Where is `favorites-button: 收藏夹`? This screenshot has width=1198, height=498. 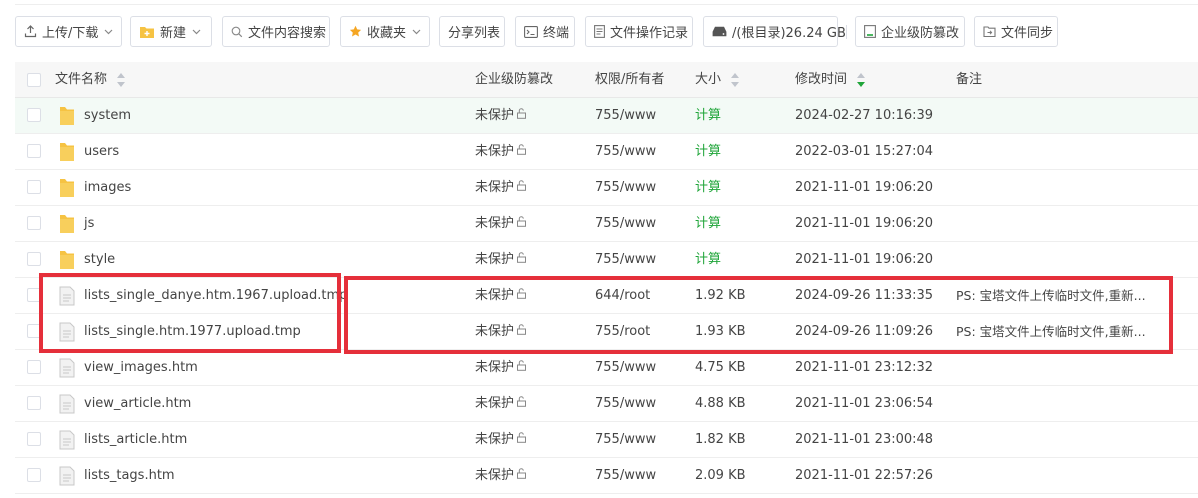 favorites-button: 收藏夹 is located at coordinates (385, 31).